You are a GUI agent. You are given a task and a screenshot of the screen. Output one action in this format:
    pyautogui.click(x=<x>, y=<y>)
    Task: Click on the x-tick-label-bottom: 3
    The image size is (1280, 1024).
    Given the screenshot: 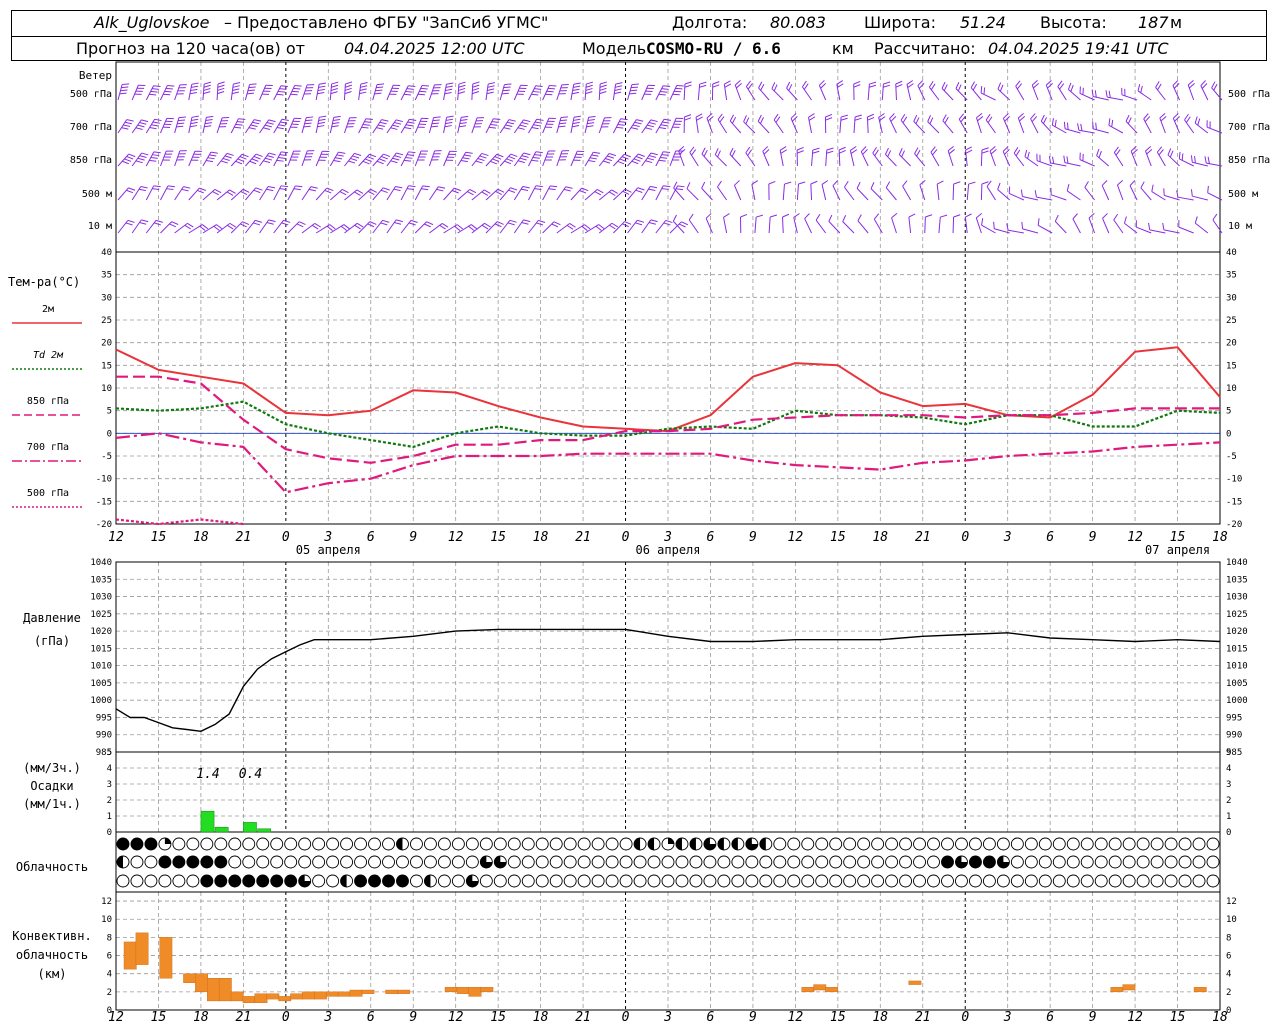 What is the action you would take?
    pyautogui.click(x=667, y=1017)
    